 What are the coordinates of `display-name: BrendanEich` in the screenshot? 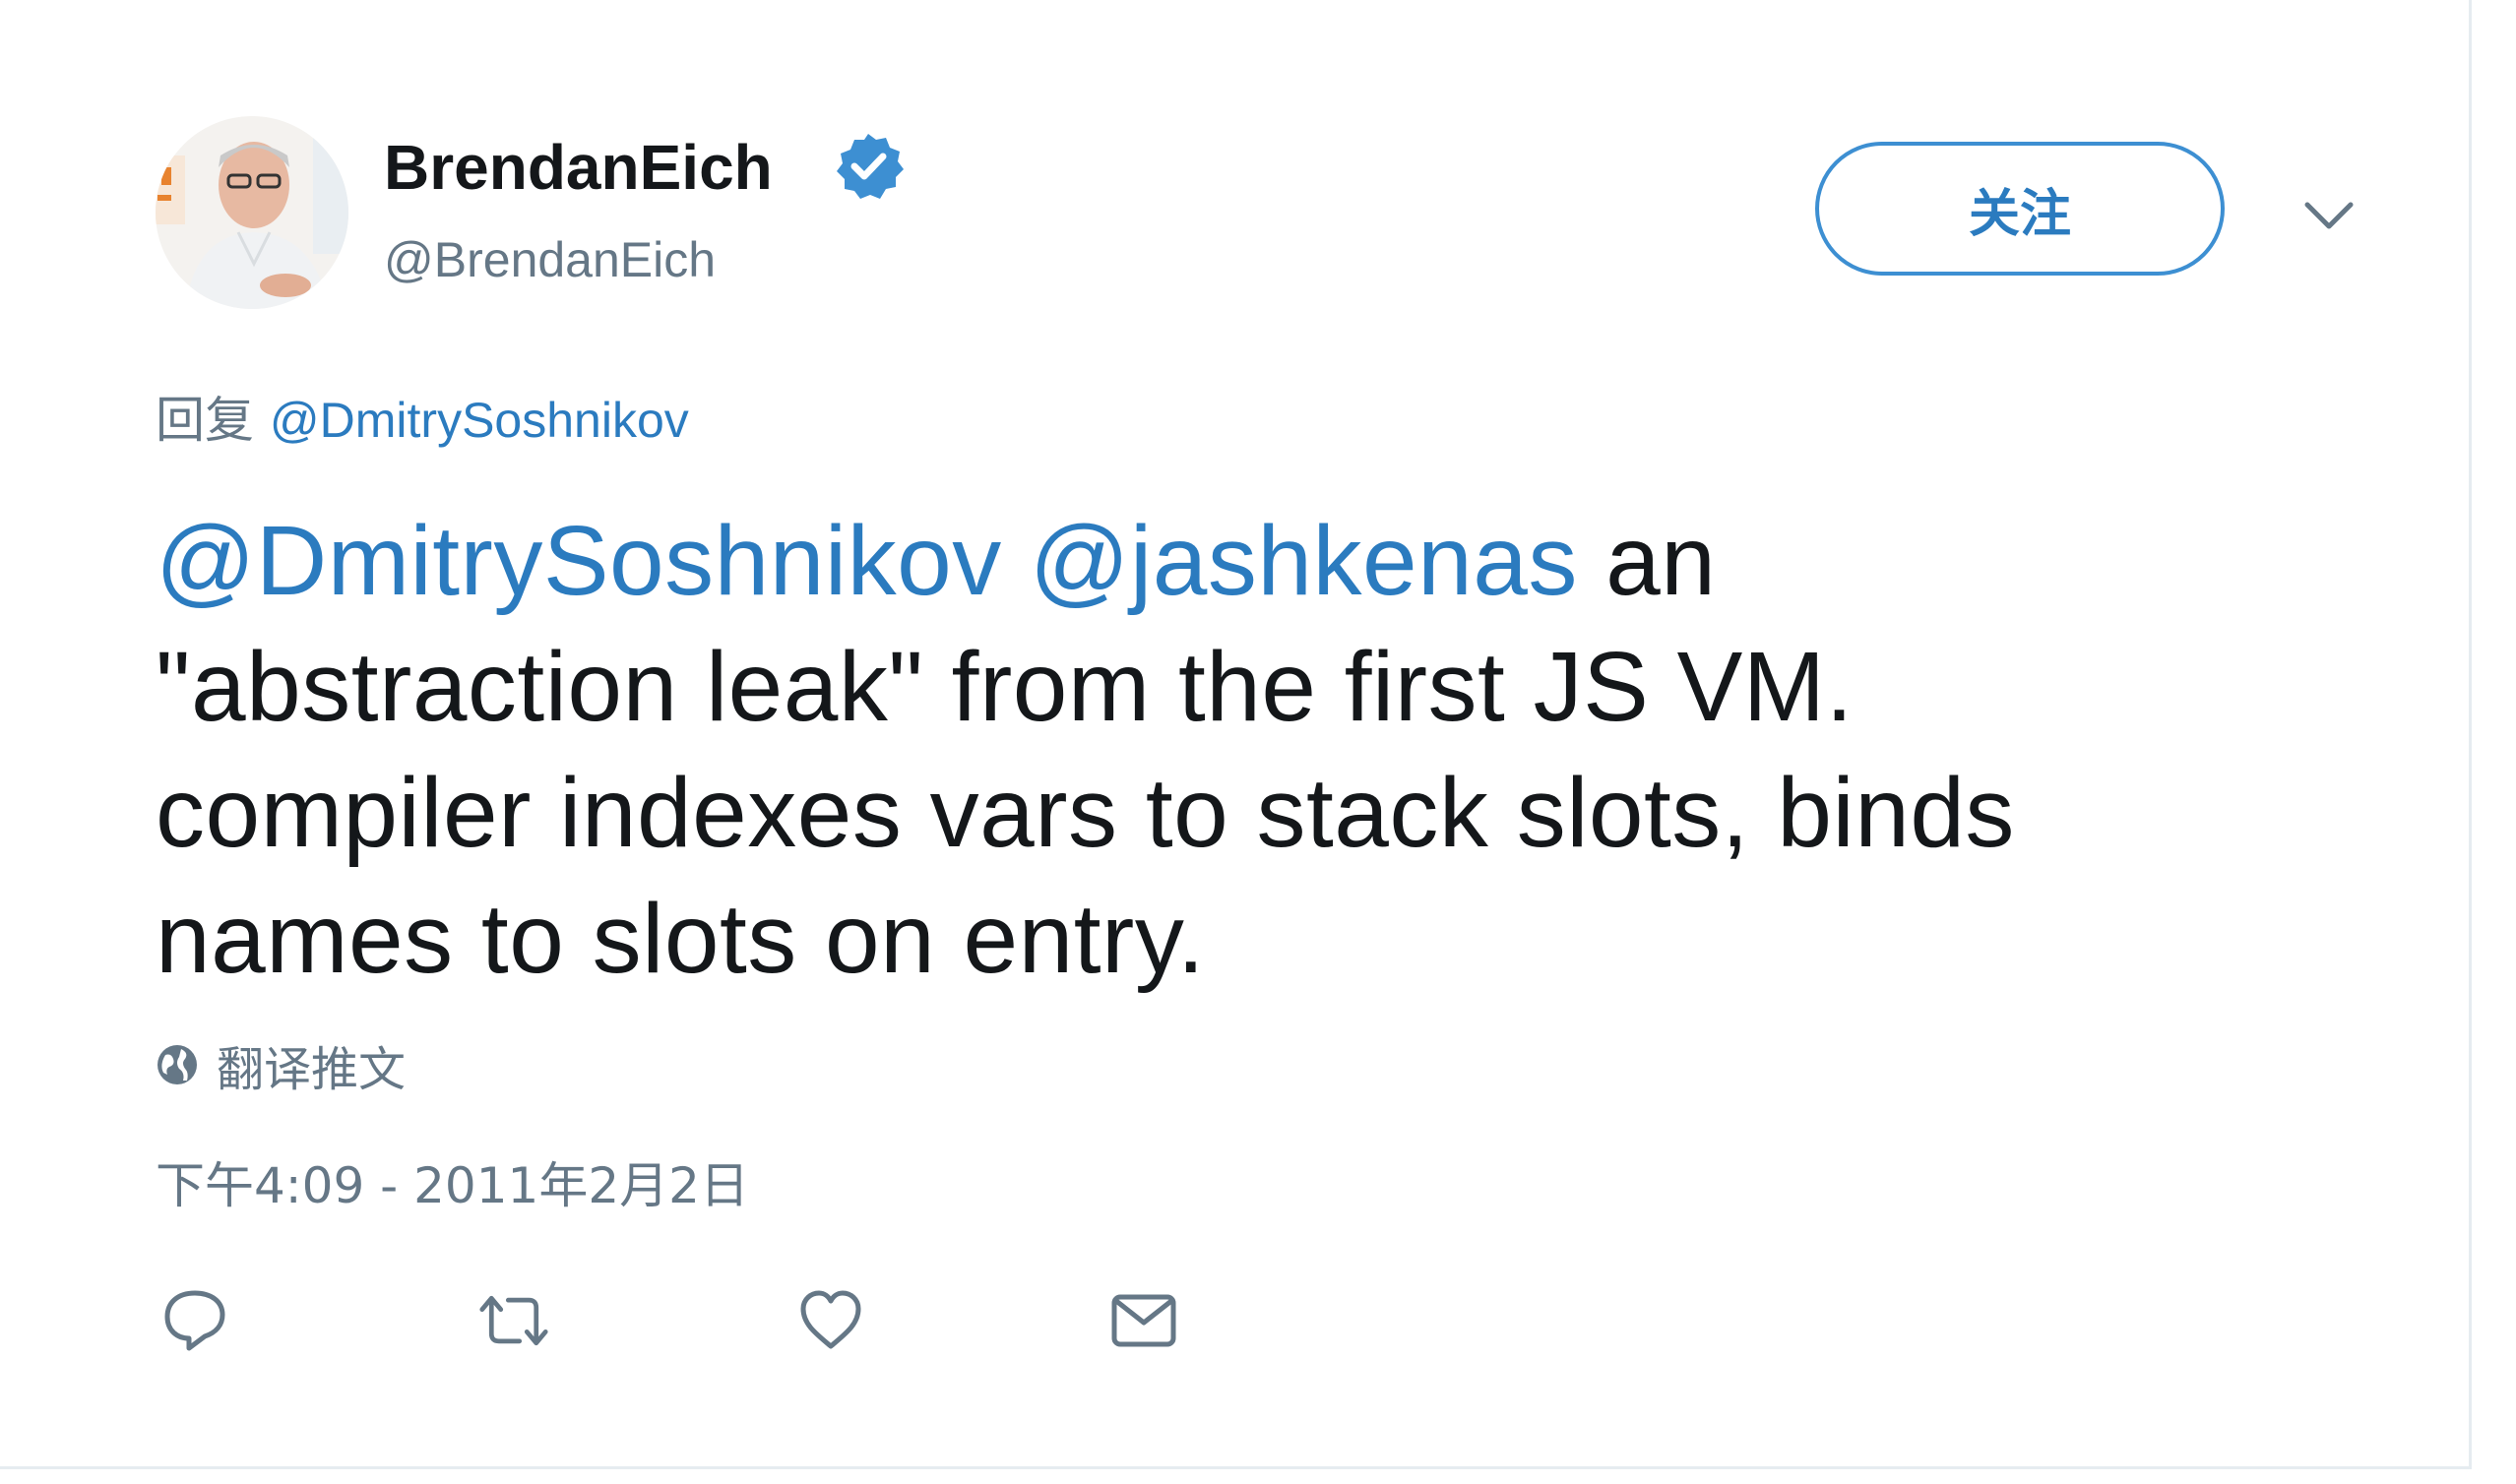 It's located at (579, 168).